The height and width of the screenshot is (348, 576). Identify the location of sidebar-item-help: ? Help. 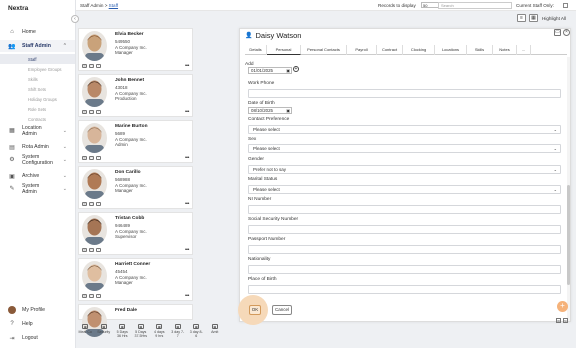
(37, 324).